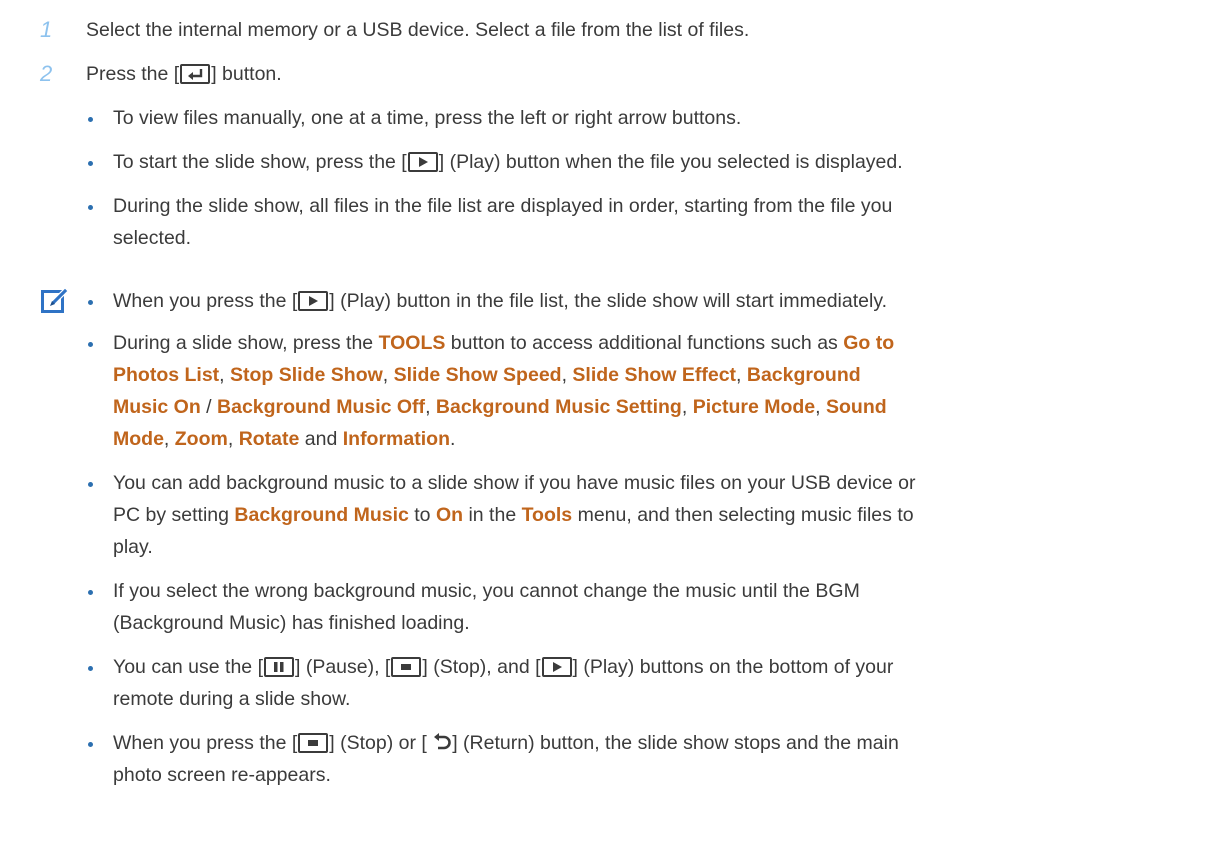  I want to click on note-4-line-2: (Background Music) has finished loading., so click(291, 623).